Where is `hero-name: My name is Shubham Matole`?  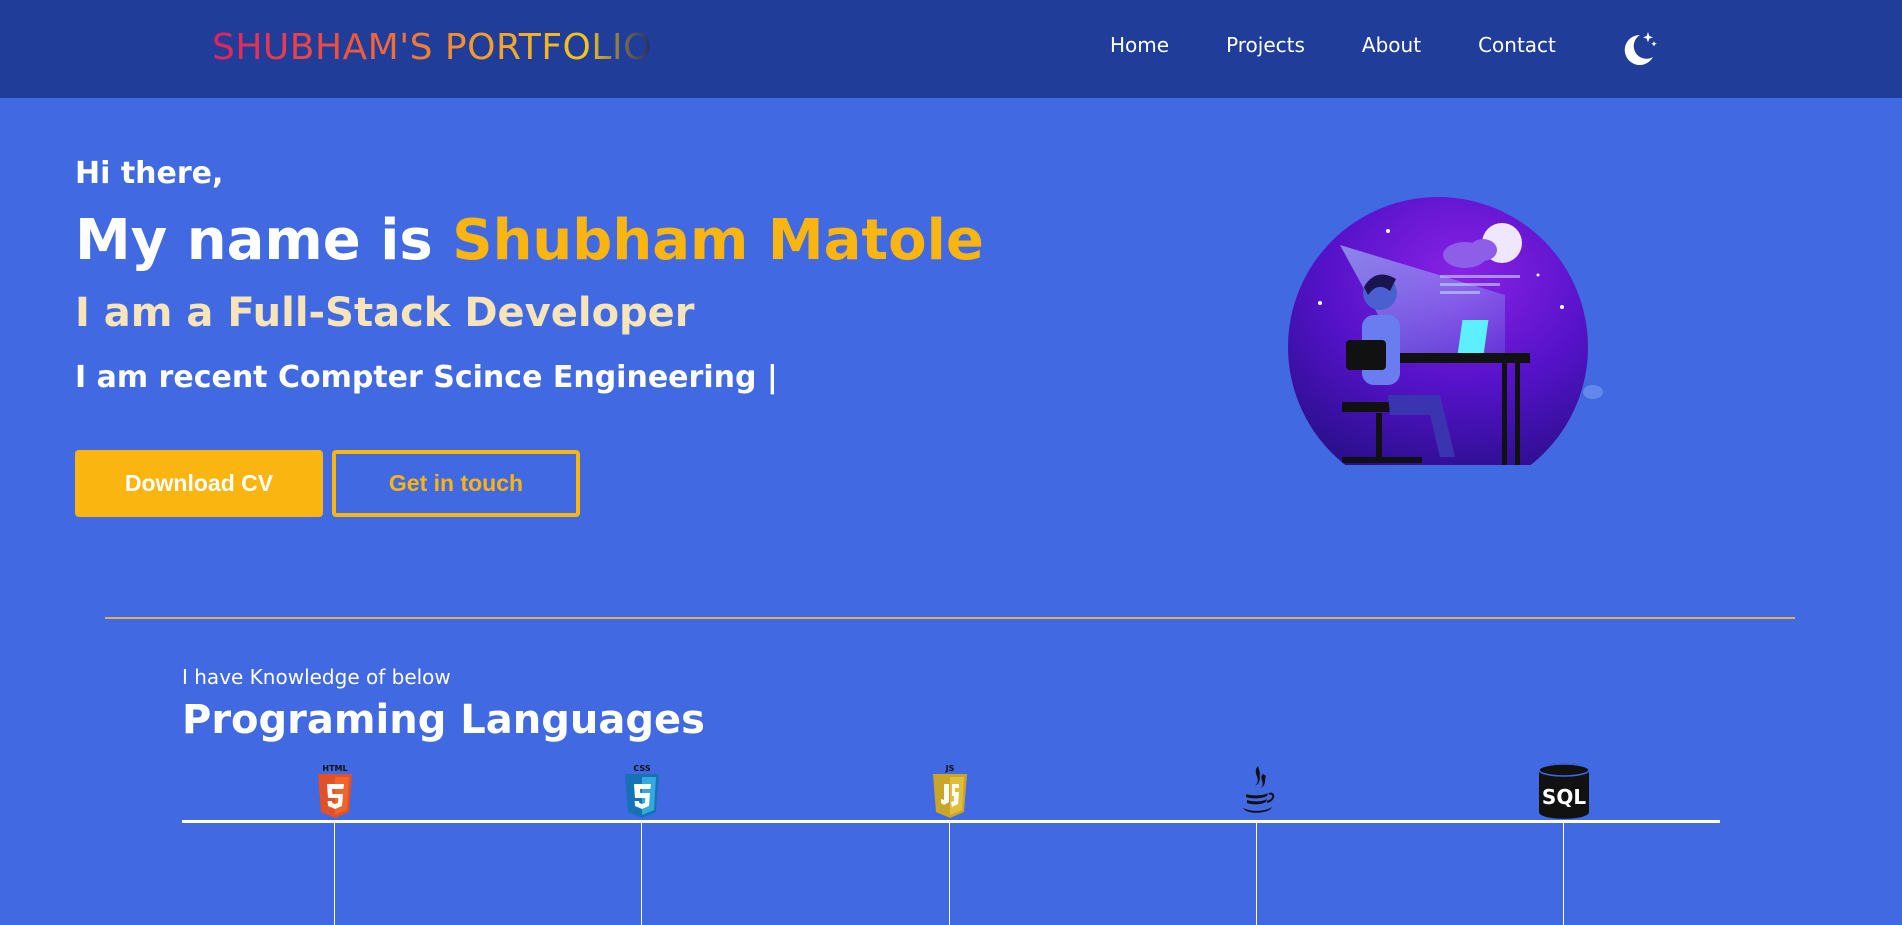
hero-name: My name is Shubham Matole is located at coordinates (529, 240).